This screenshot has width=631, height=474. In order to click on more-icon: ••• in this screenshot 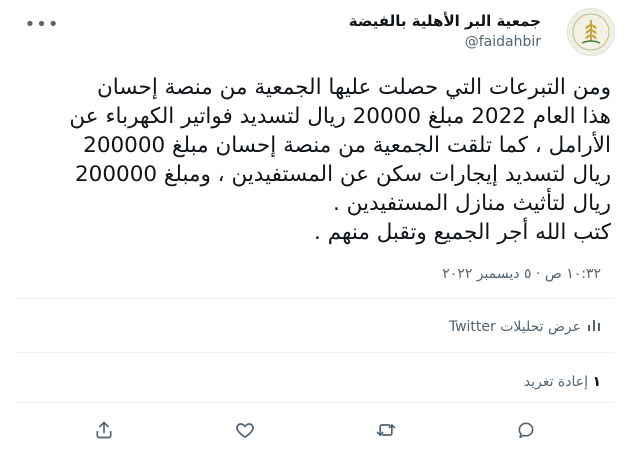, I will do `click(42, 24)`.